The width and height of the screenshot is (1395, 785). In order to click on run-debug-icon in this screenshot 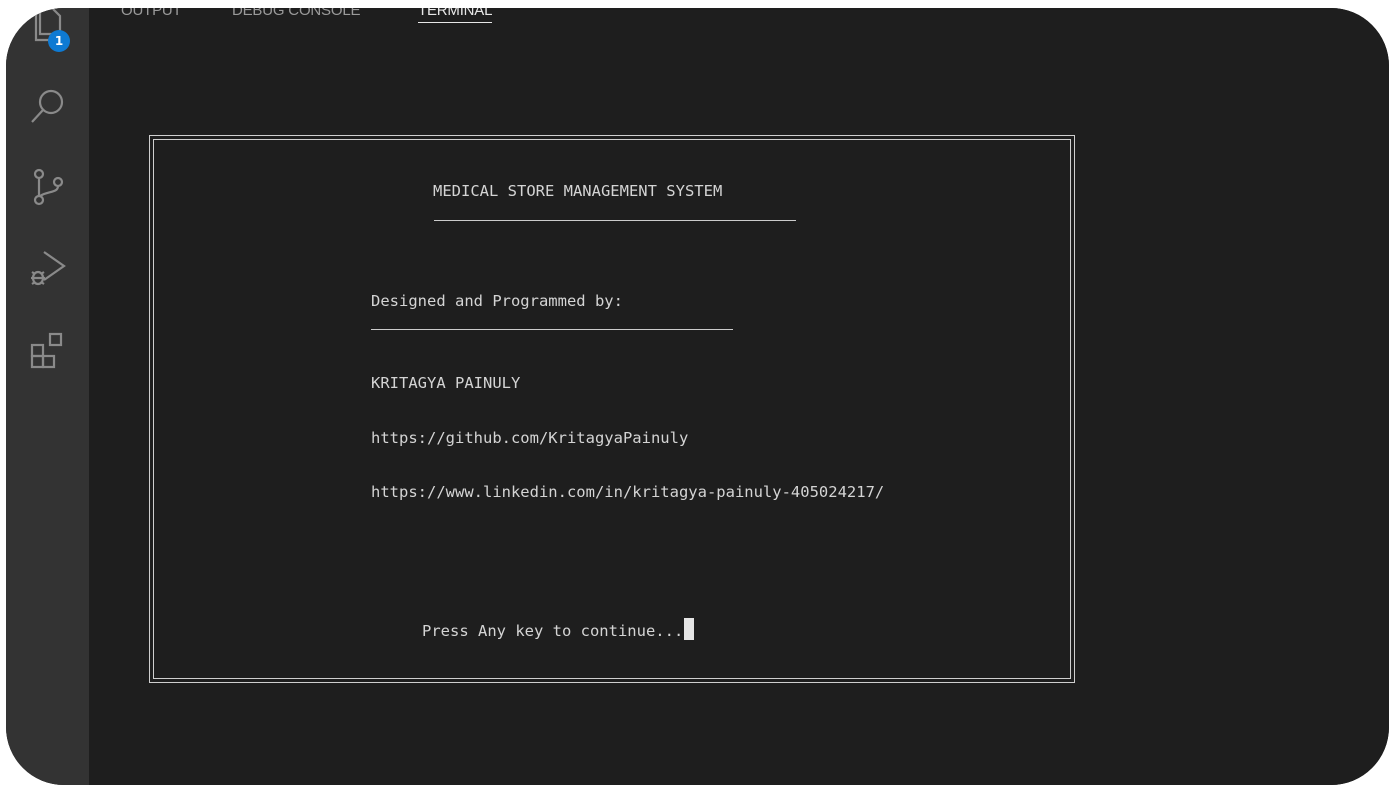, I will do `click(48, 268)`.